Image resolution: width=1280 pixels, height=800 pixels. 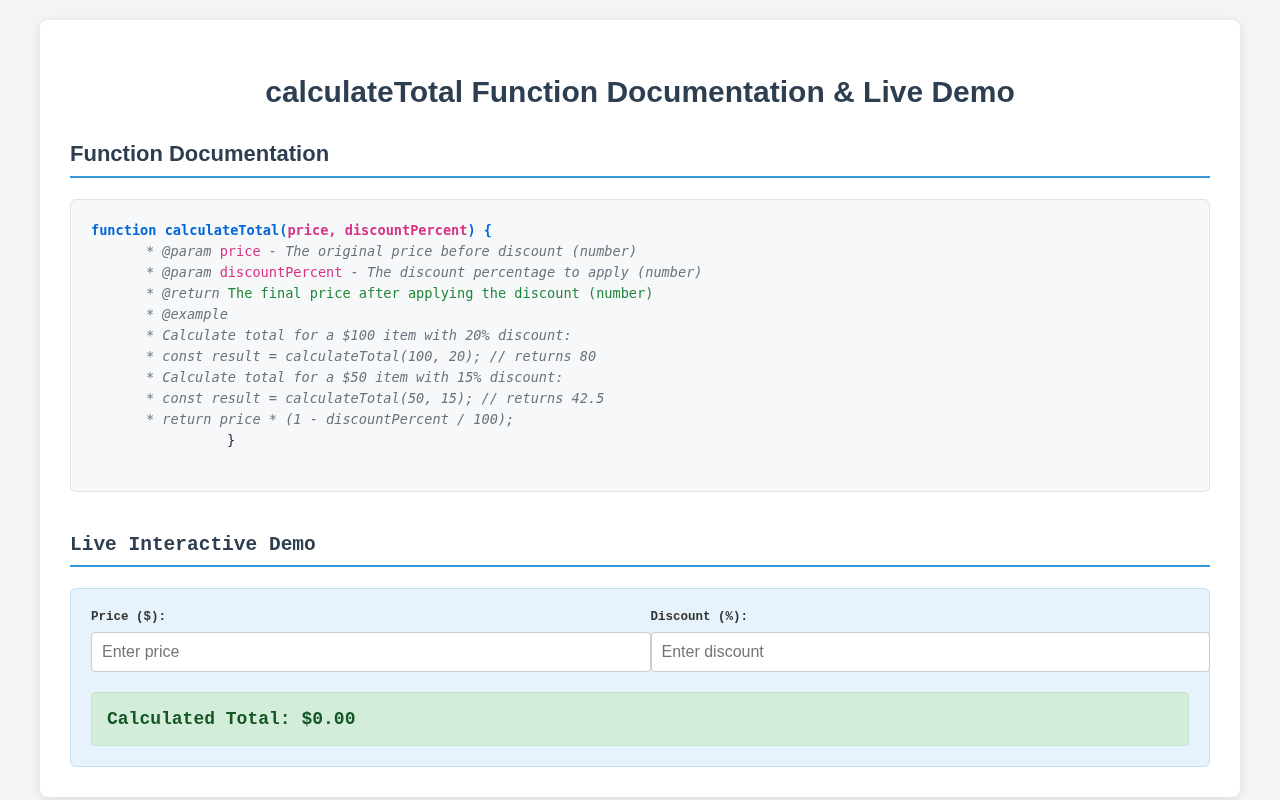 What do you see at coordinates (640, 159) in the screenshot?
I see `section-heading: Function Documentation` at bounding box center [640, 159].